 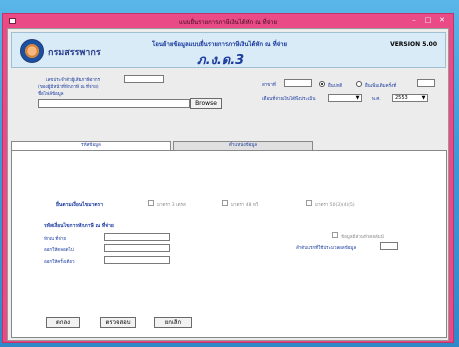 What do you see at coordinates (401, 98) in the screenshot?
I see `year-value: 2553` at bounding box center [401, 98].